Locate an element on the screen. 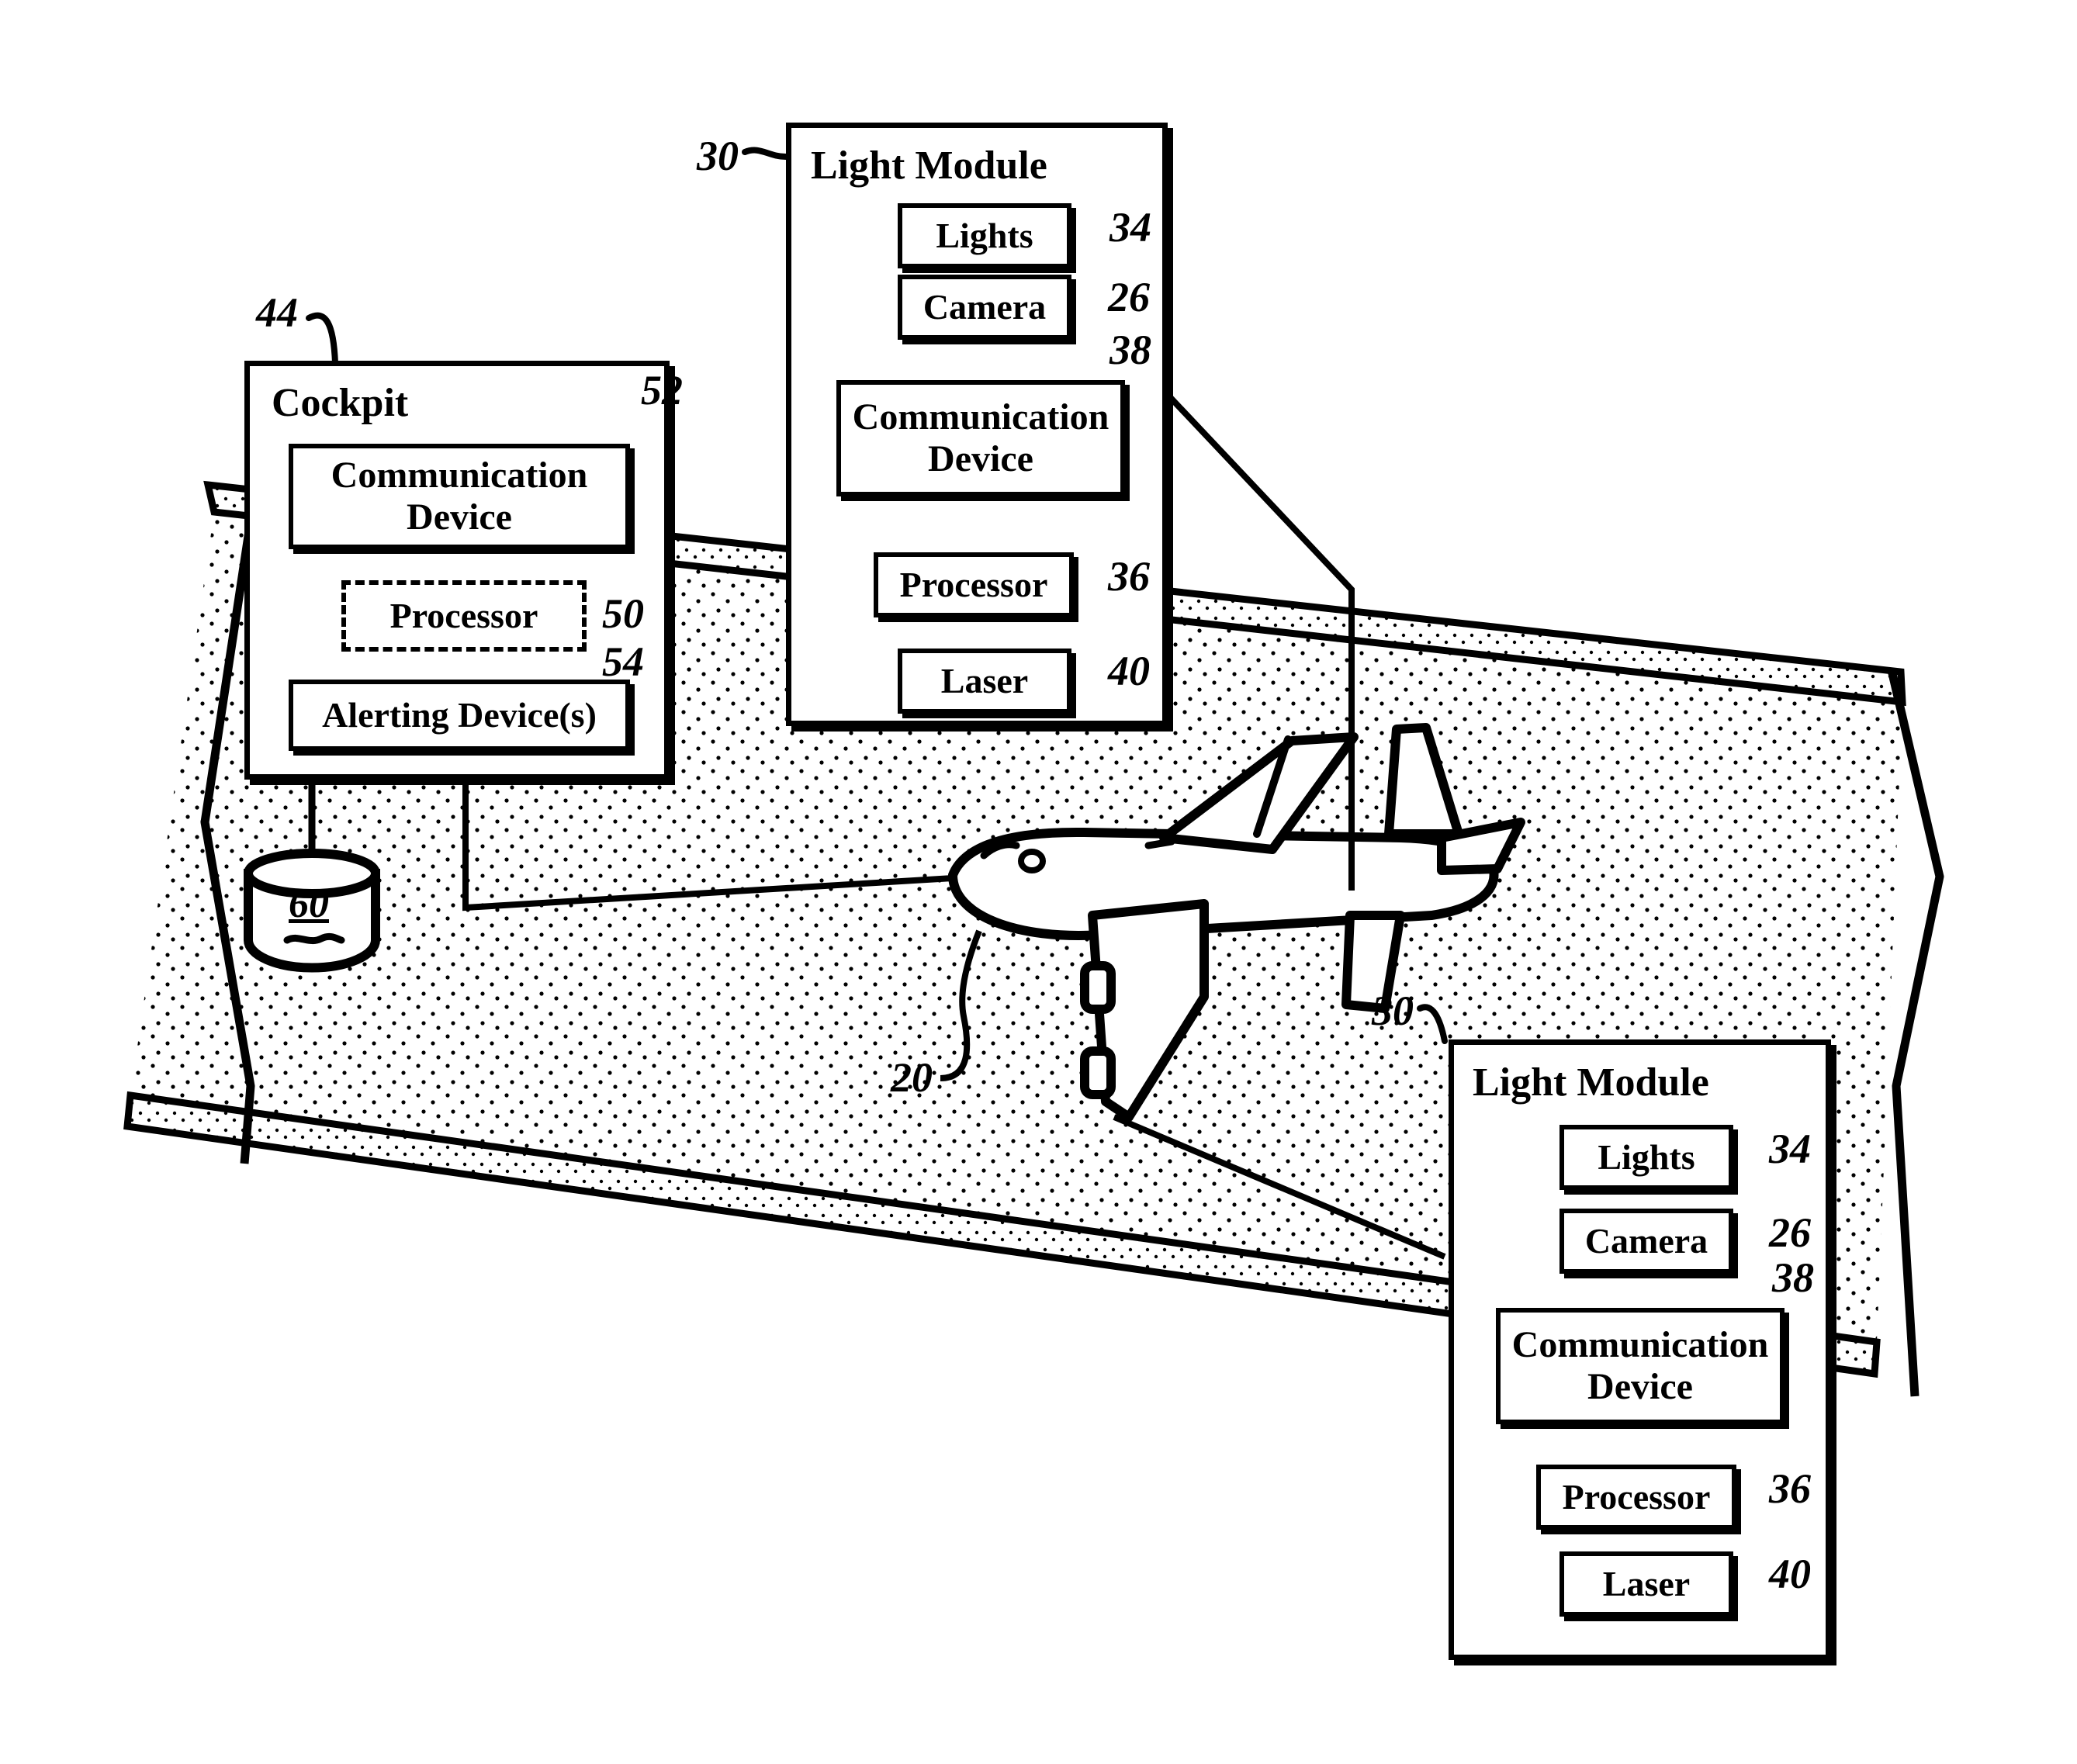  light-module-top-camera: Camera is located at coordinates (984, 307).